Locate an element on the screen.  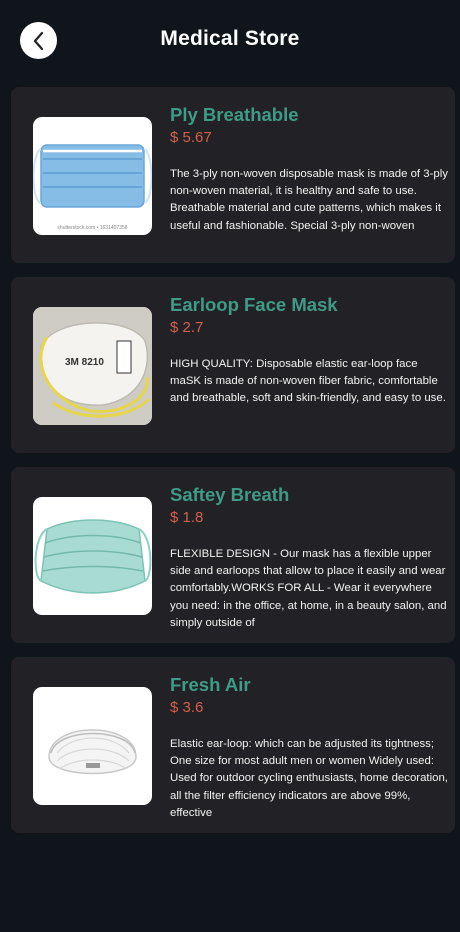
product-price: $ 5.67 is located at coordinates (191, 137).